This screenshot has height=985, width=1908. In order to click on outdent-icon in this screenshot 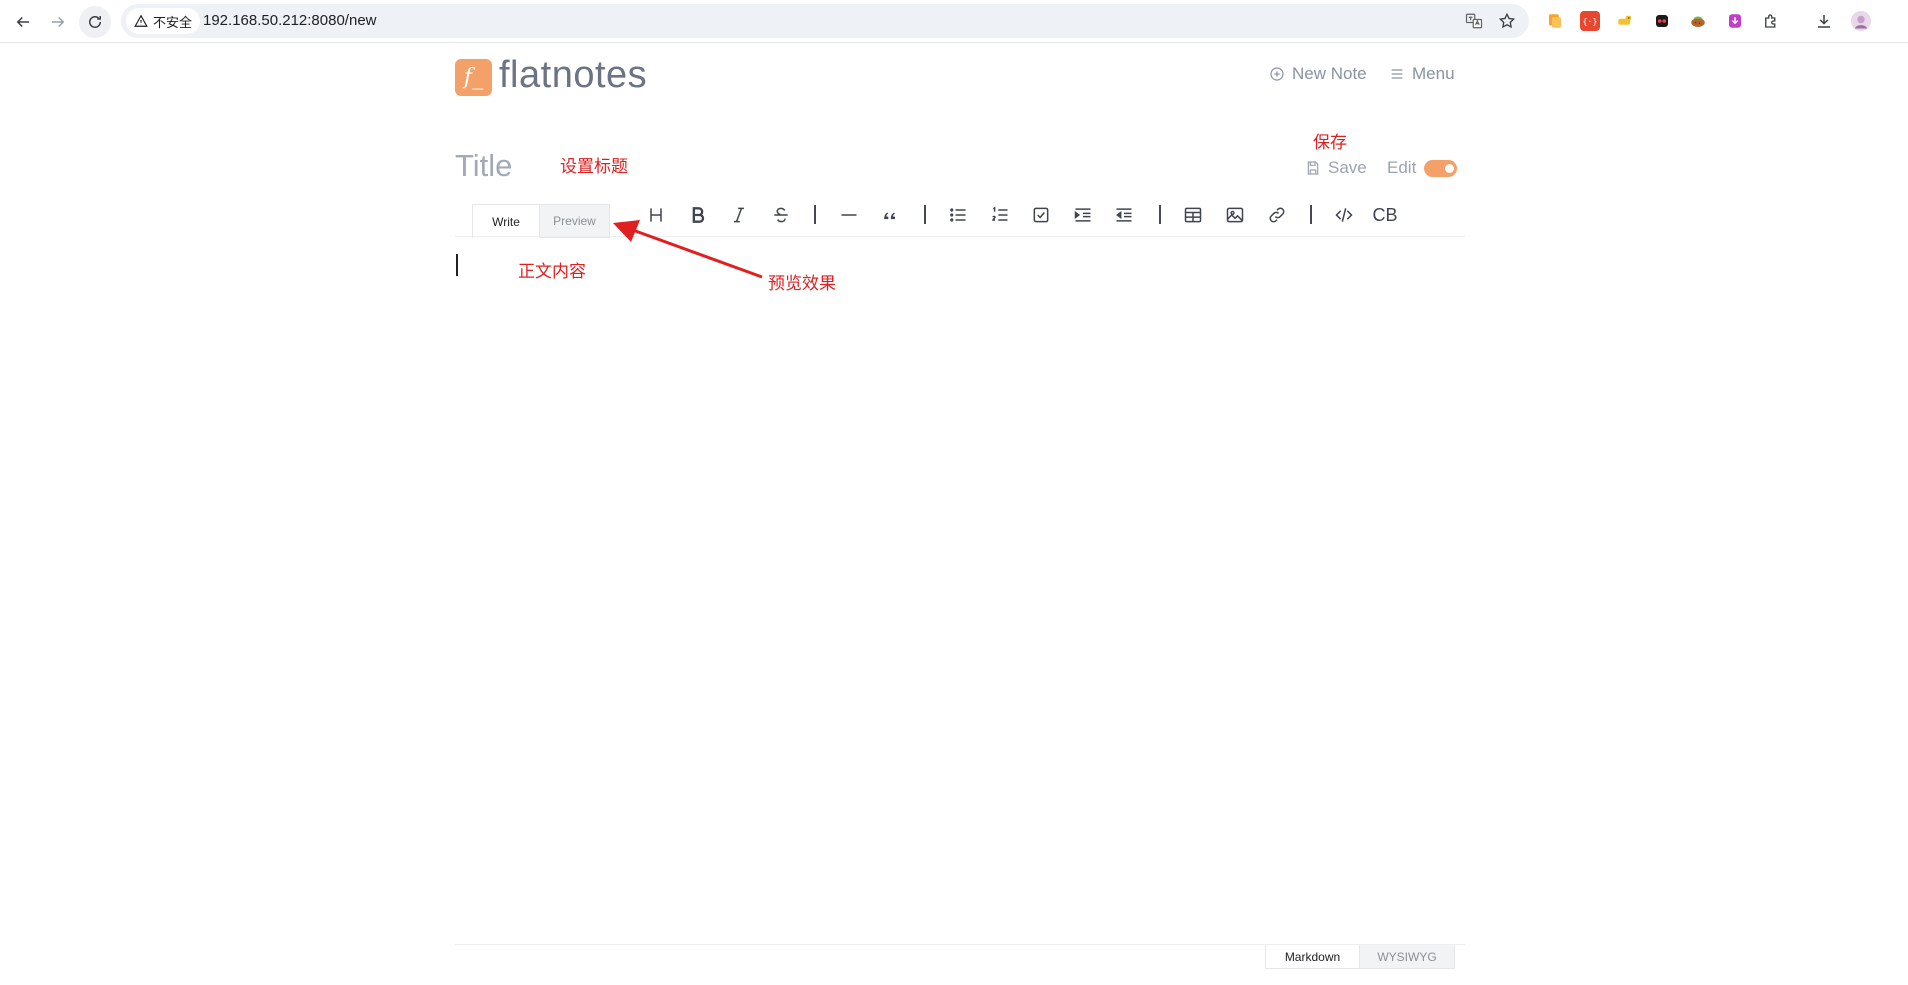, I will do `click(1124, 215)`.